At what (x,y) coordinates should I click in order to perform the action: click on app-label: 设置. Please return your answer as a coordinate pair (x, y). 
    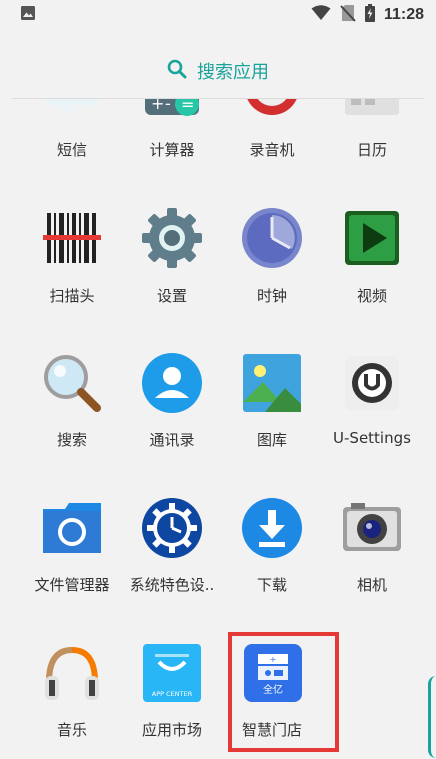
    Looking at the image, I should click on (171, 296).